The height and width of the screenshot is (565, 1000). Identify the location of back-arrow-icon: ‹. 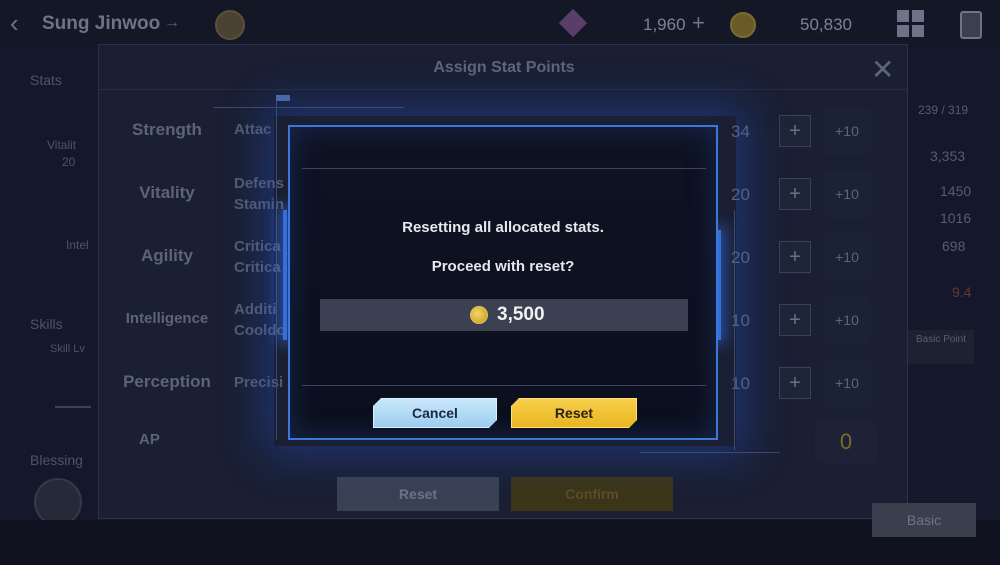
(21, 23).